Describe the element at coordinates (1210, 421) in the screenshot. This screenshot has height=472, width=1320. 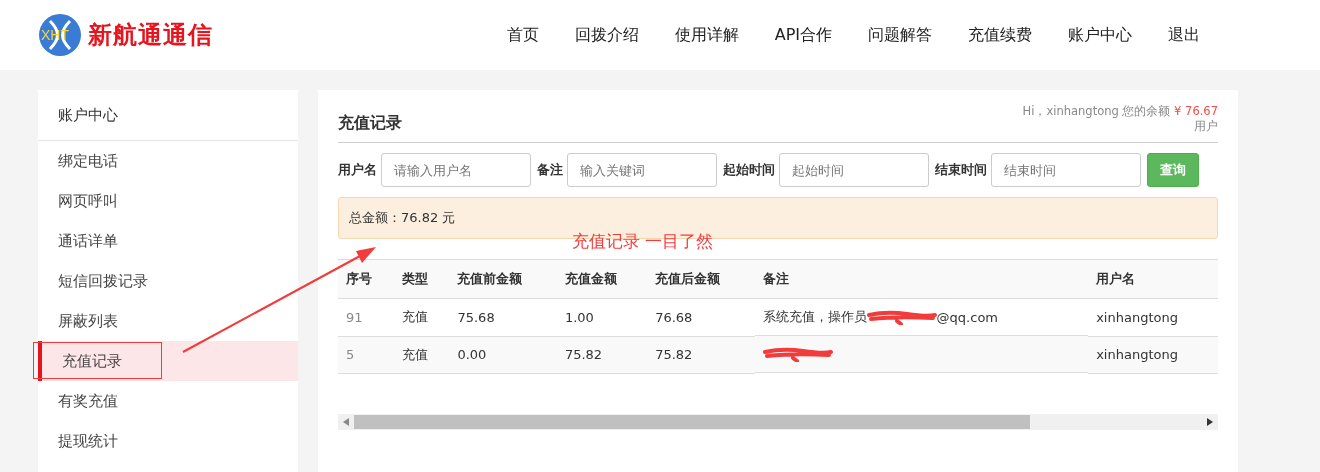
I see `scroll-right-icon` at that location.